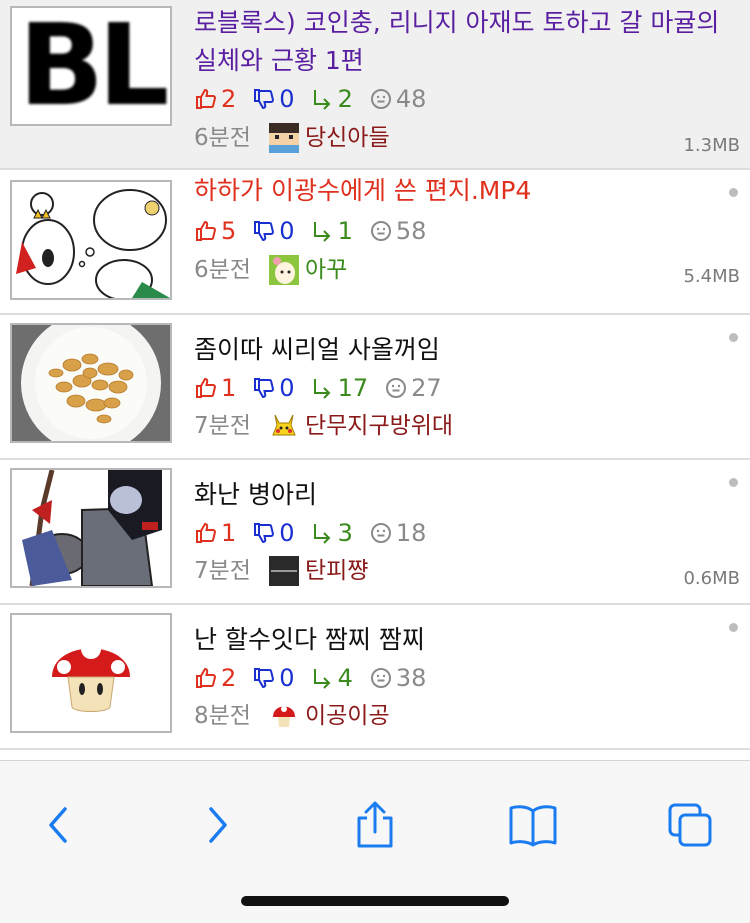 The image size is (750, 923). What do you see at coordinates (332, 678) in the screenshot?
I see `reply-count: 4` at bounding box center [332, 678].